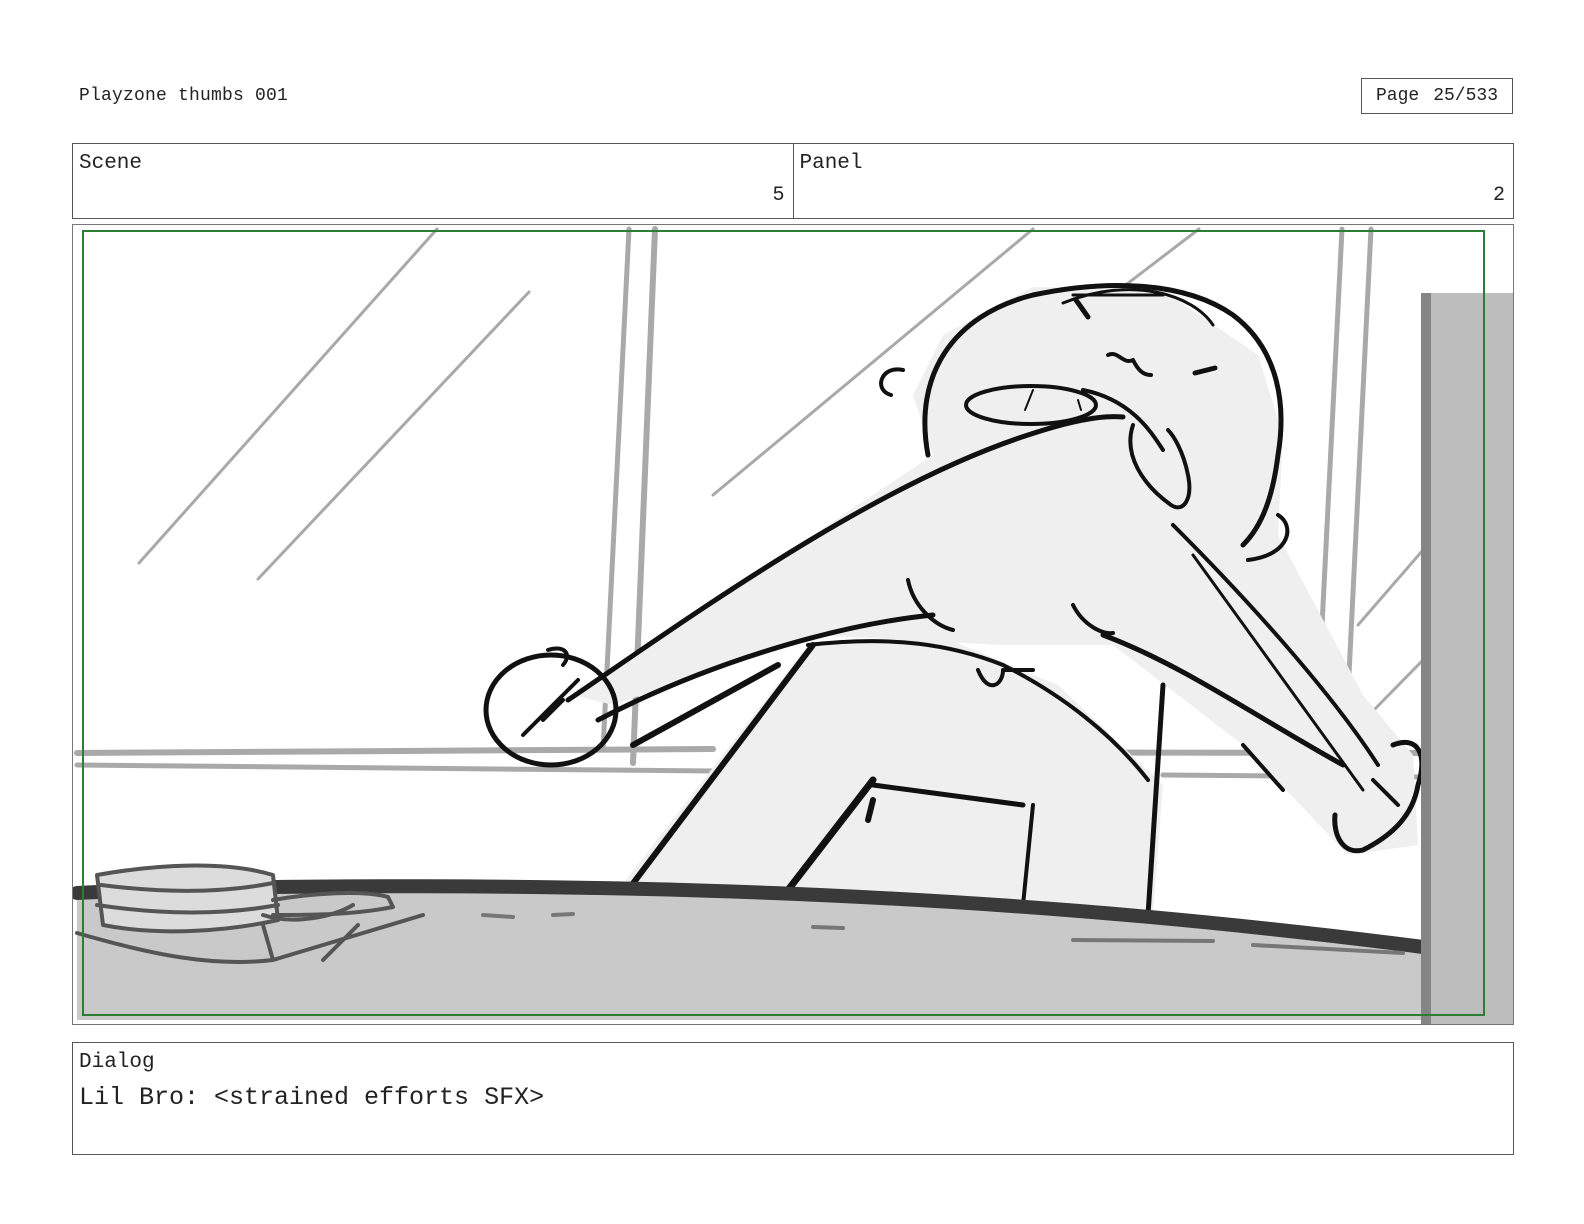 The image size is (1584, 1224). Describe the element at coordinates (1153, 181) in the screenshot. I see `panel-cell: Panel 2` at that location.